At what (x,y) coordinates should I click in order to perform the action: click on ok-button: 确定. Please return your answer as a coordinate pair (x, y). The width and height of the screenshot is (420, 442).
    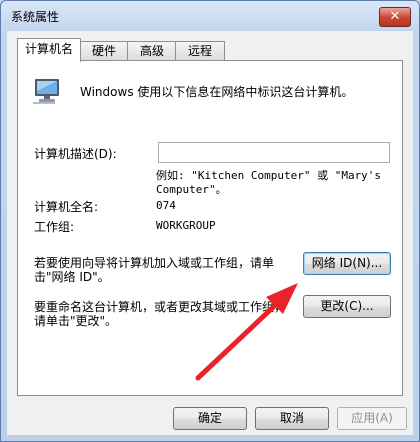
    Looking at the image, I should click on (210, 418).